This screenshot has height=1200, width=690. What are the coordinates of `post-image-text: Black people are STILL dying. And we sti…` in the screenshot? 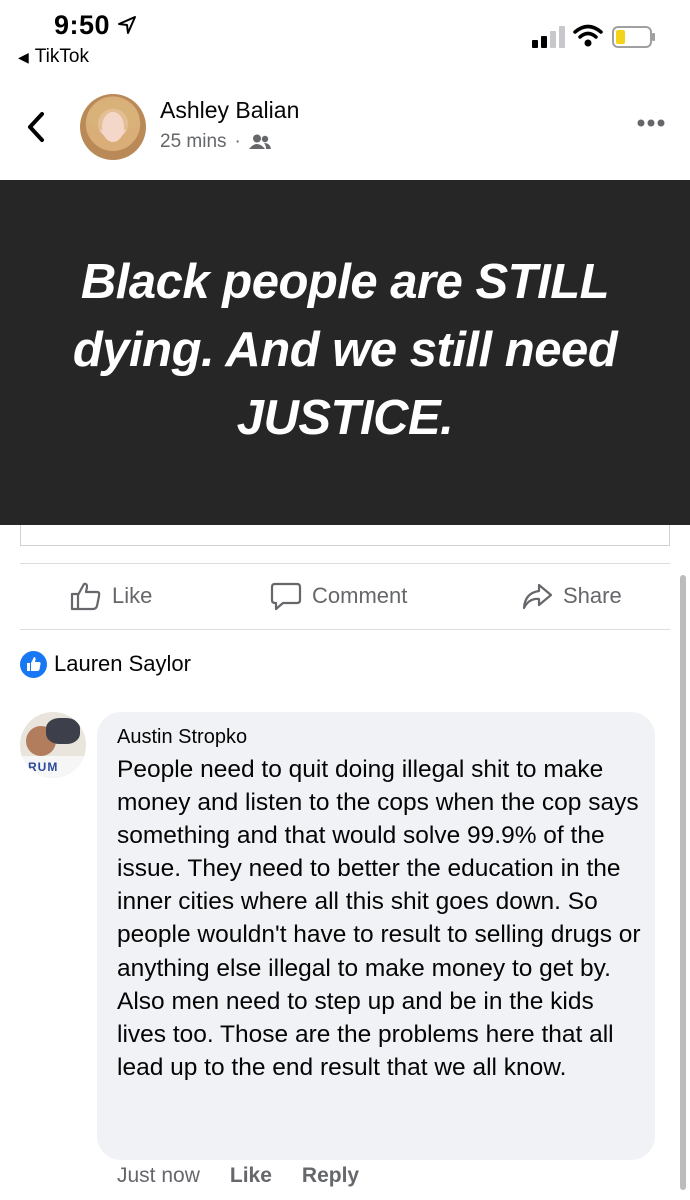 It's located at (345, 350).